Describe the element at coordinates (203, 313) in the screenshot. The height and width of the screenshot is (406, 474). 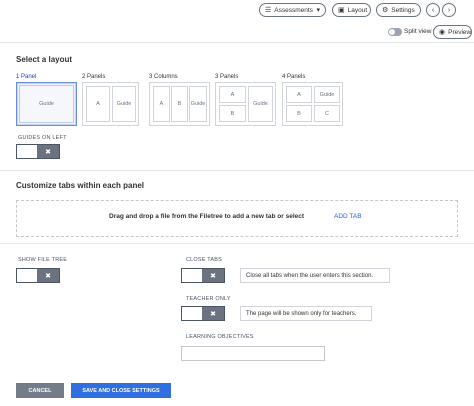
I see `teacher-only-toggle: ✖` at that location.